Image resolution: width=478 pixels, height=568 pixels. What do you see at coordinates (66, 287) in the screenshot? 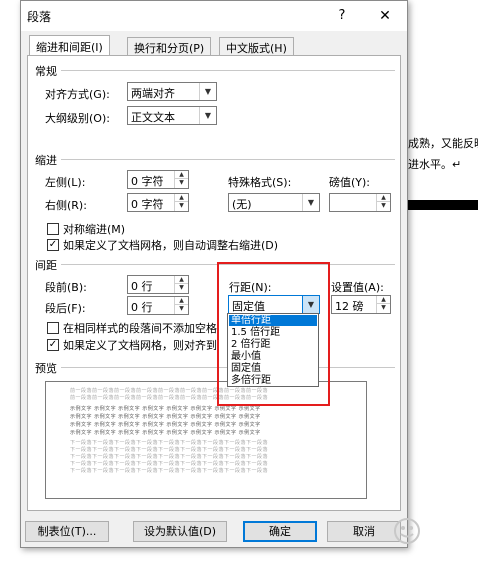
I see `spacing-before-label: 段前(B):` at bounding box center [66, 287].